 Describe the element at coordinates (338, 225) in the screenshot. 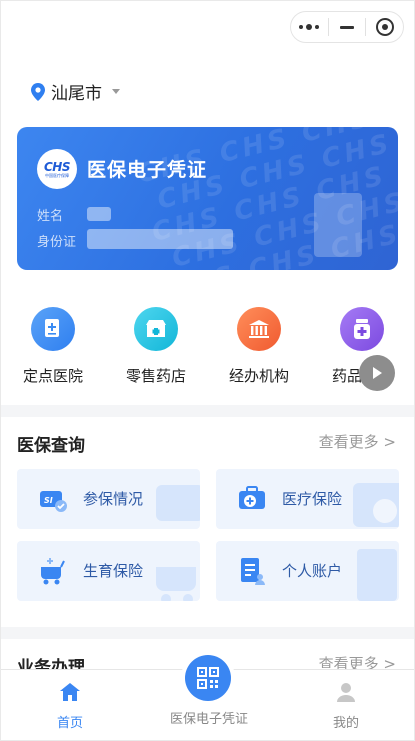

I see `photo-masked` at that location.